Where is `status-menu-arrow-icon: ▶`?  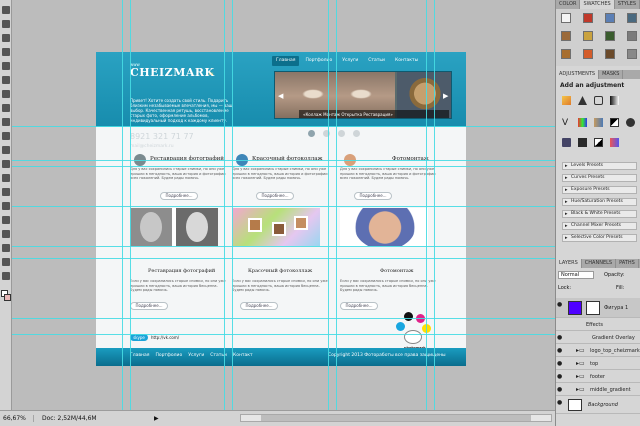 status-menu-arrow-icon: ▶ is located at coordinates (156, 418).